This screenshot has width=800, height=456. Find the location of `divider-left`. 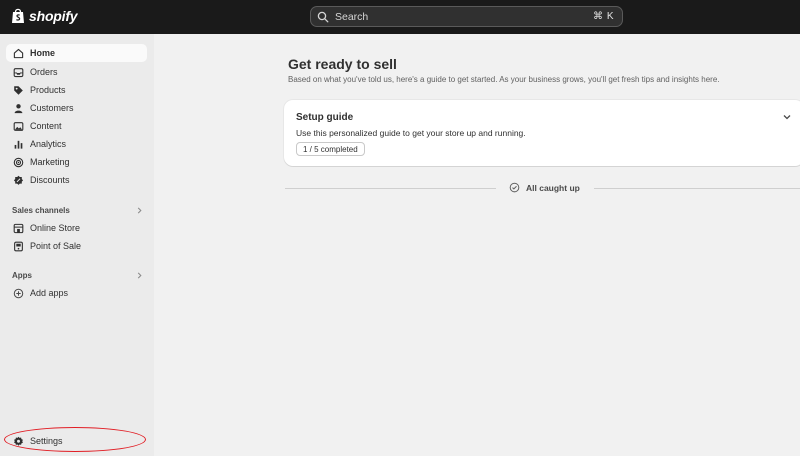

divider-left is located at coordinates (390, 188).